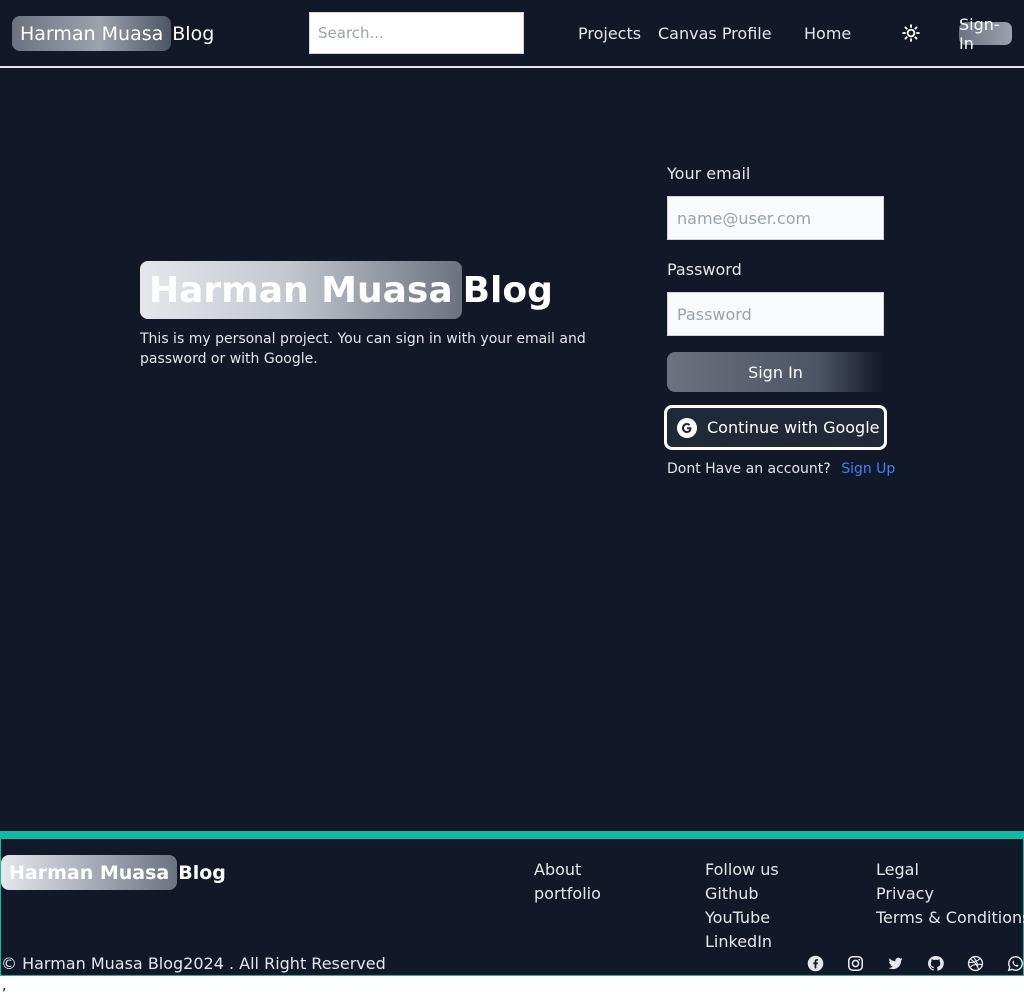 The height and width of the screenshot is (1000, 1024). Describe the element at coordinates (687, 427) in the screenshot. I see `google-icon` at that location.